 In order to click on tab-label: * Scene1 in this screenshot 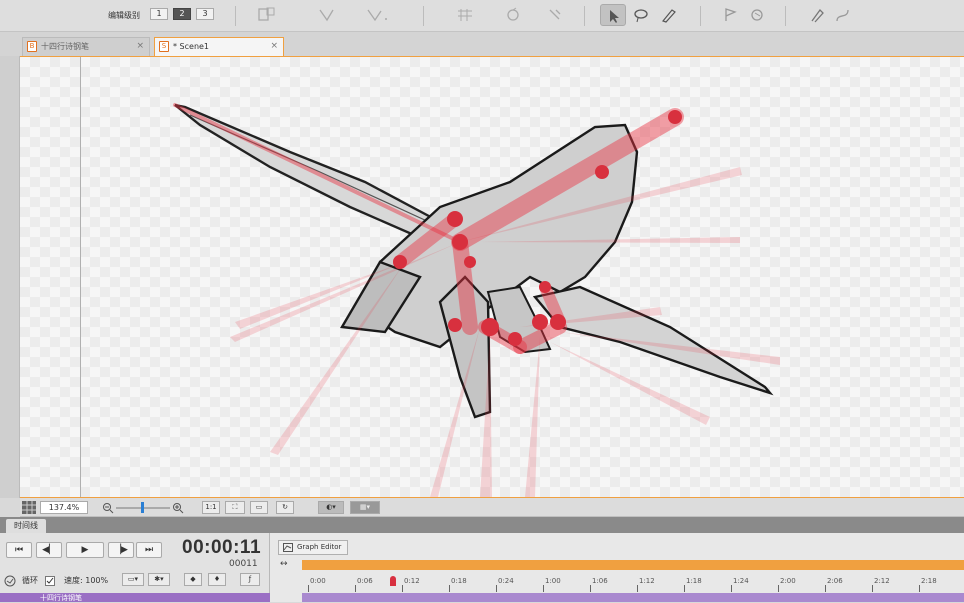, I will do `click(191, 46)`.